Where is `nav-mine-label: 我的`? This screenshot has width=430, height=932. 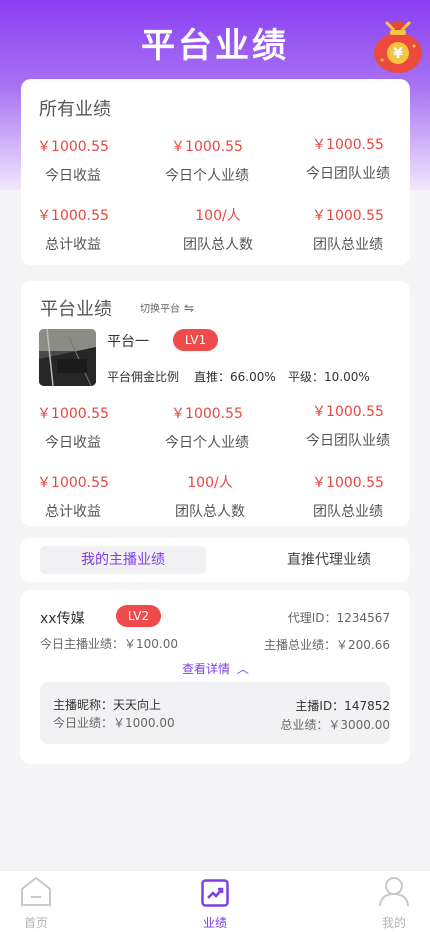
nav-mine-label: 我的 is located at coordinates (393, 923).